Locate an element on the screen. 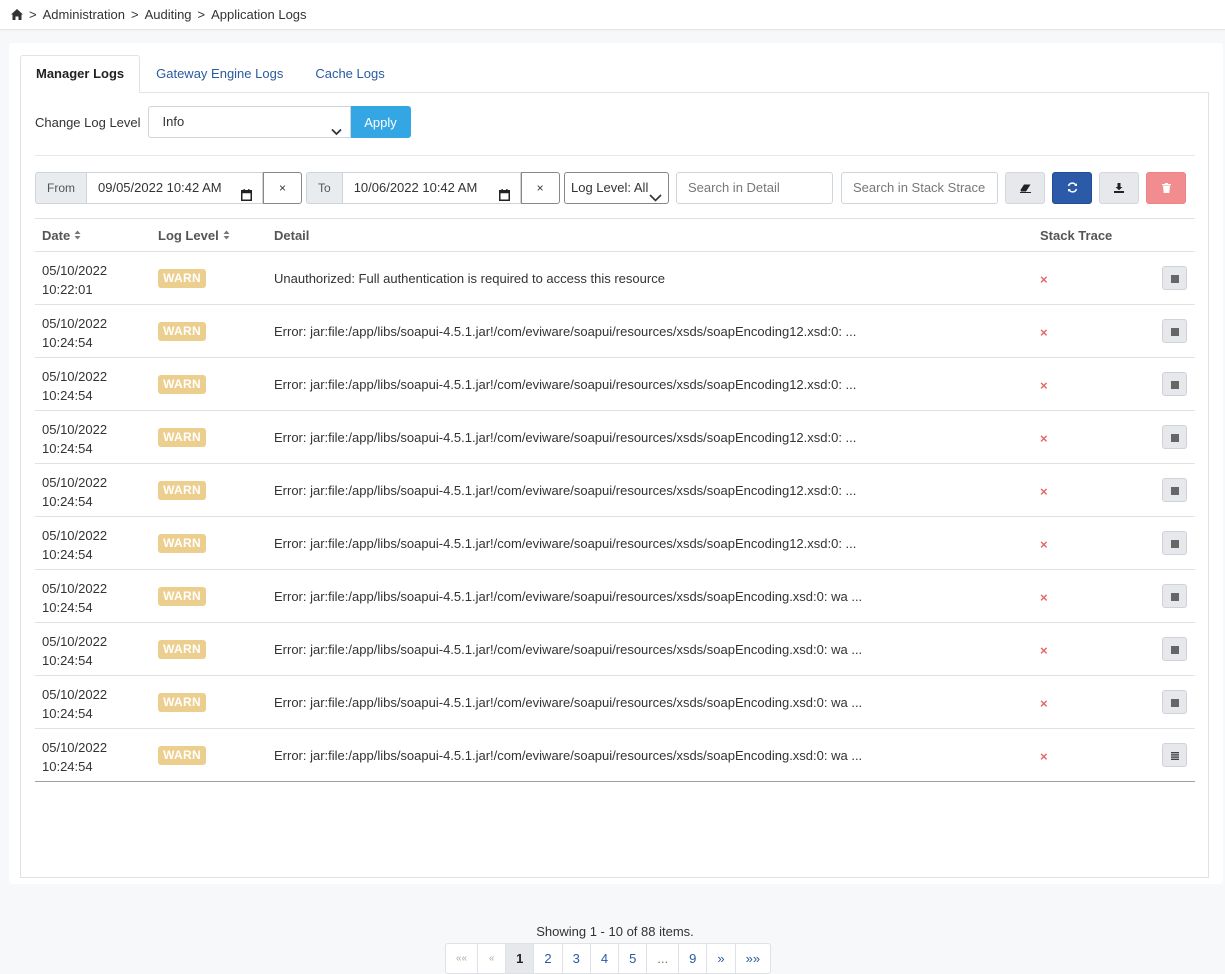 The height and width of the screenshot is (974, 1225). pagination-next: » is located at coordinates (721, 958).